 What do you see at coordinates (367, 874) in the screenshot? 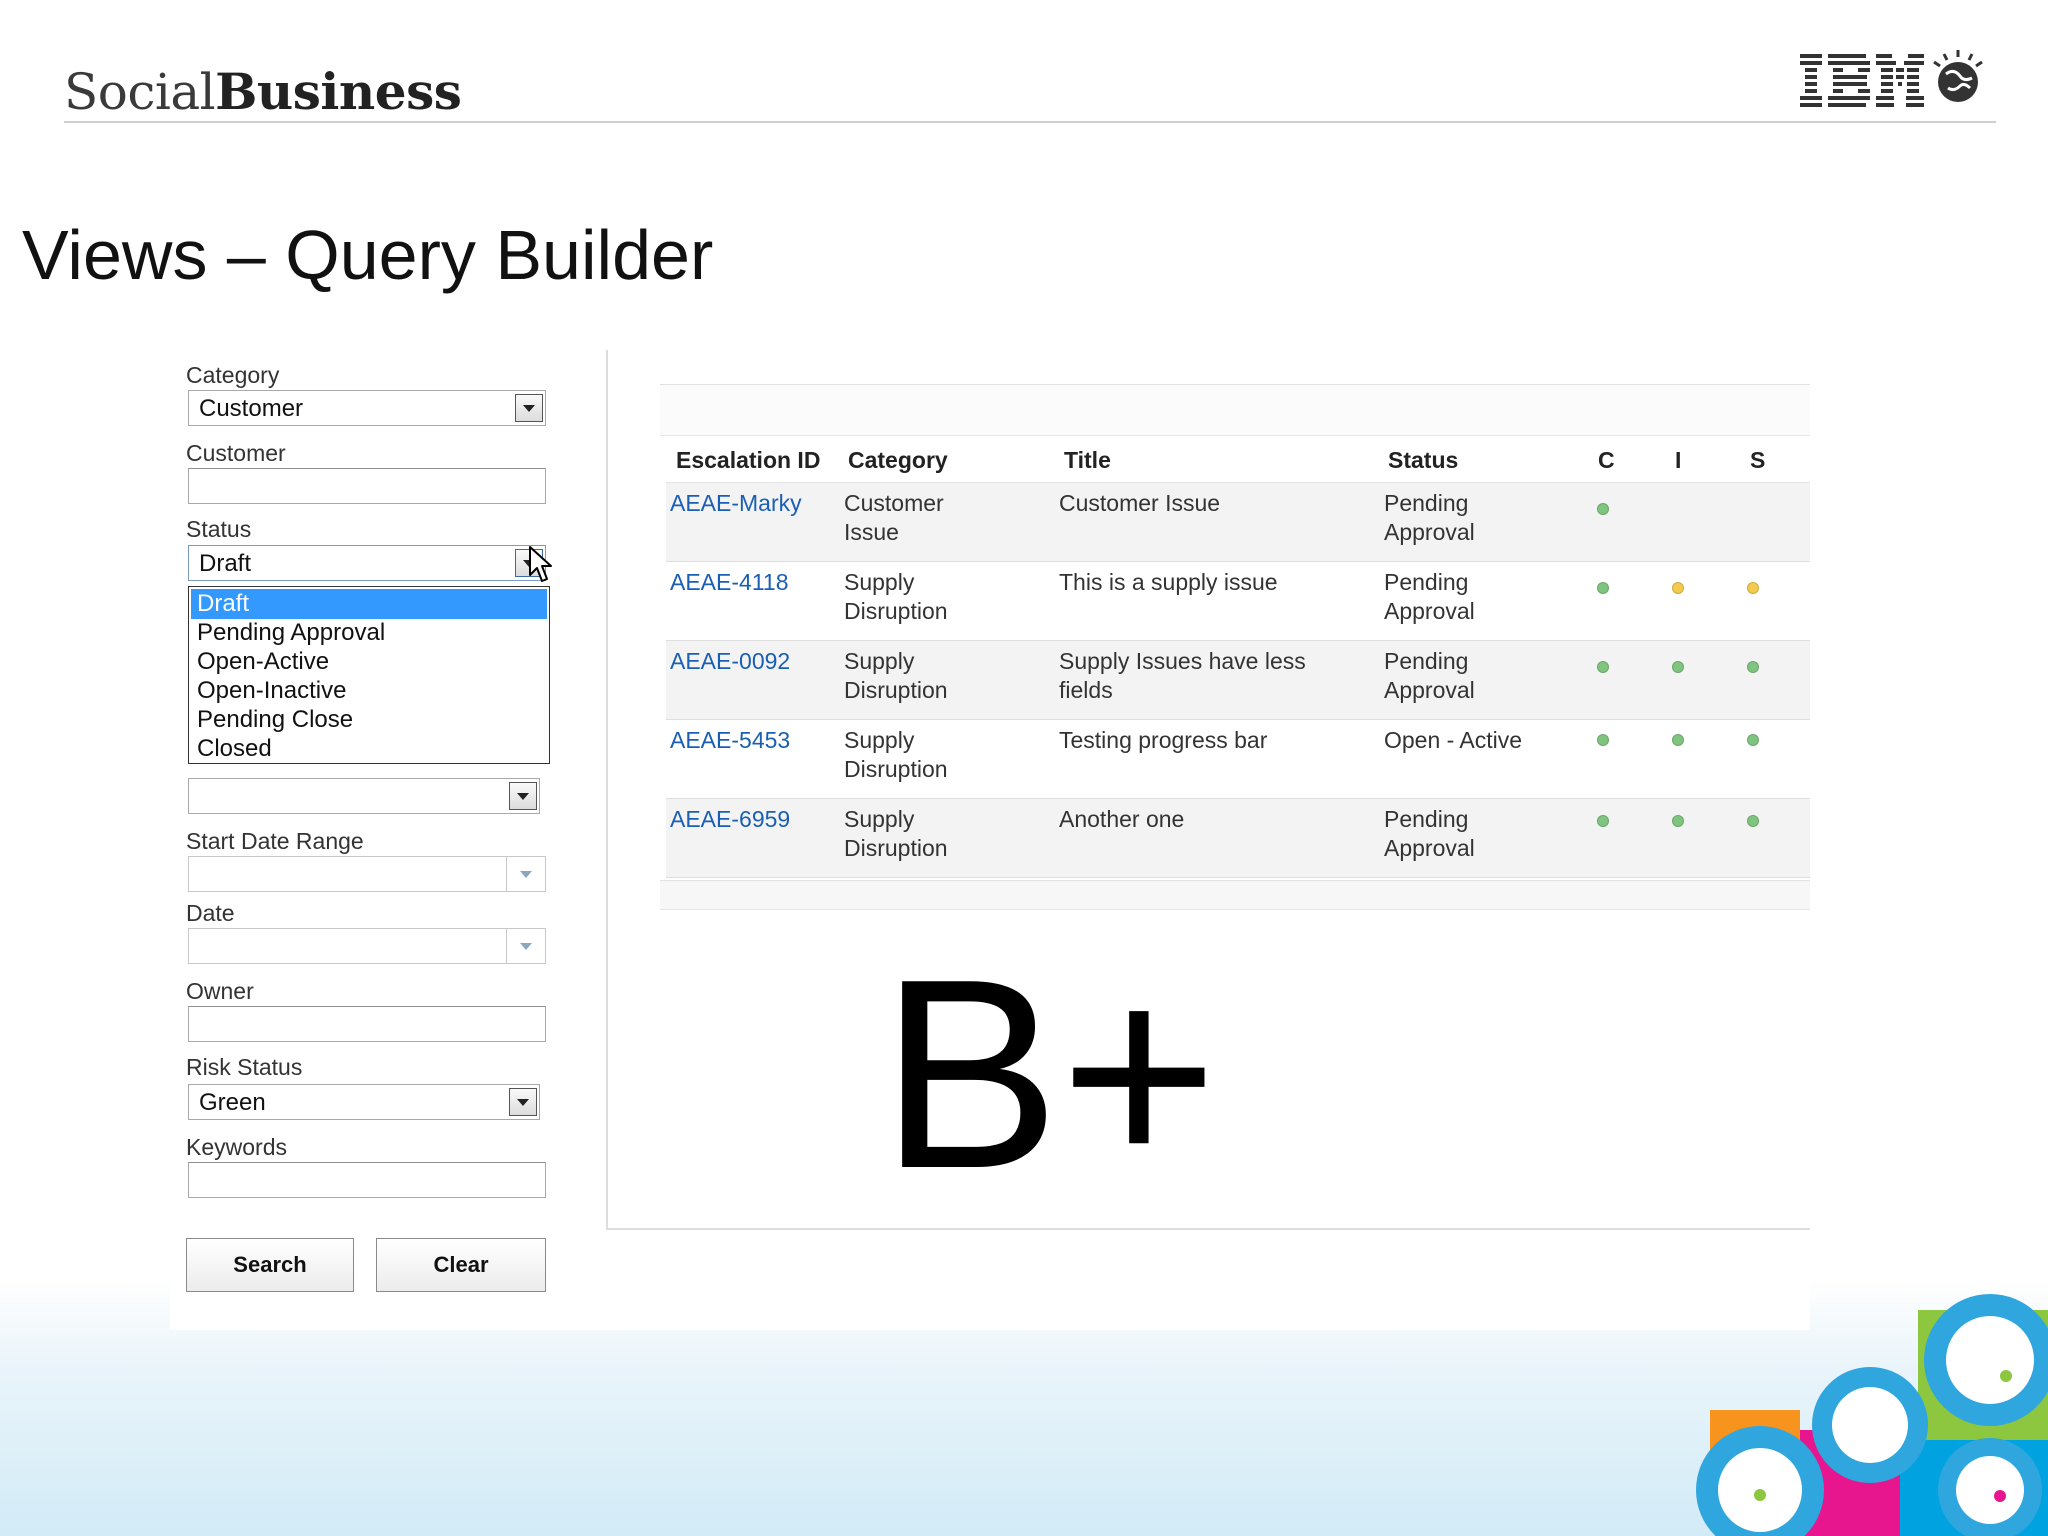
I see `start-date-range-picker` at bounding box center [367, 874].